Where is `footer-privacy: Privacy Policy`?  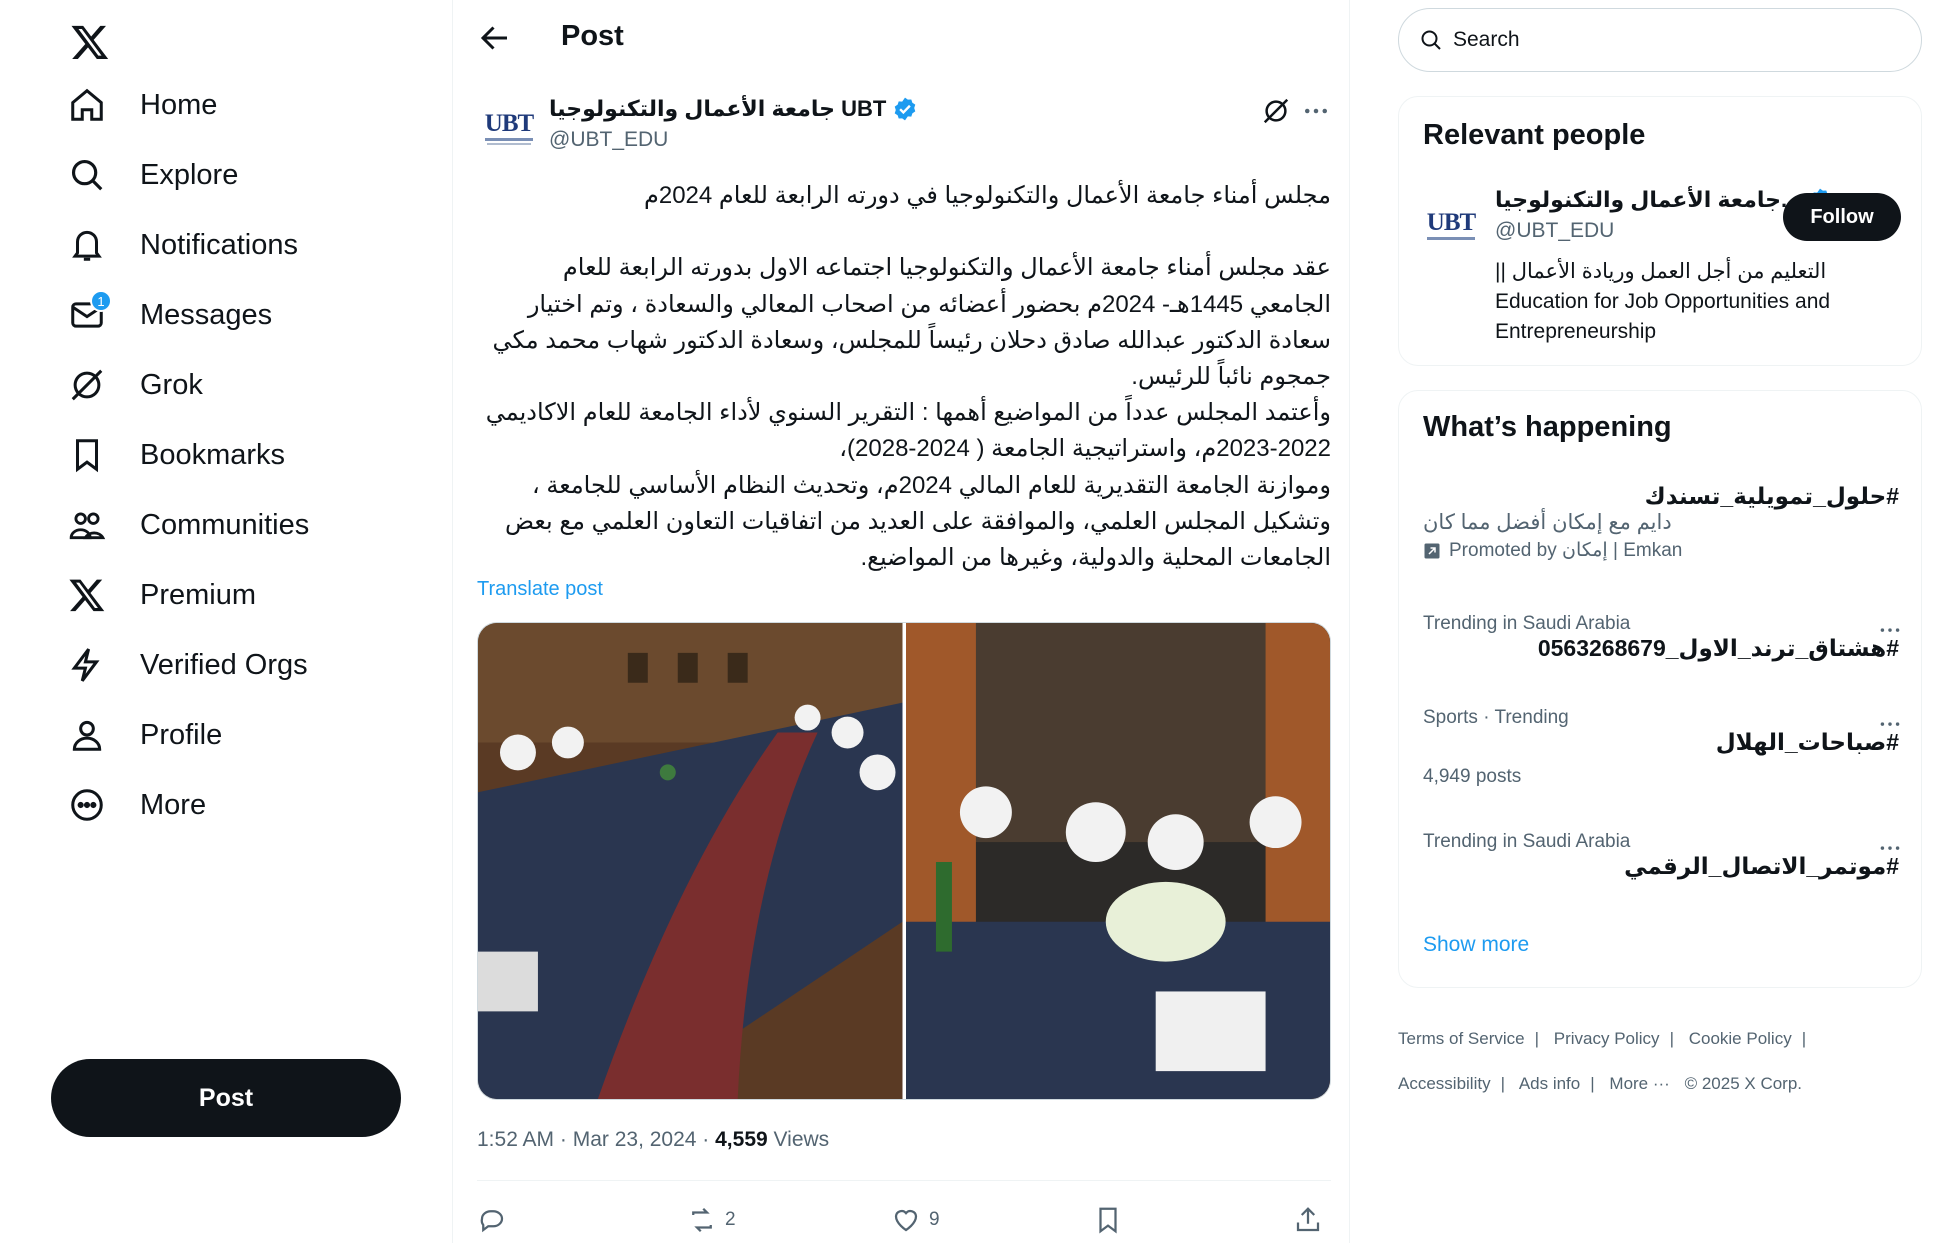 footer-privacy: Privacy Policy is located at coordinates (1607, 1038).